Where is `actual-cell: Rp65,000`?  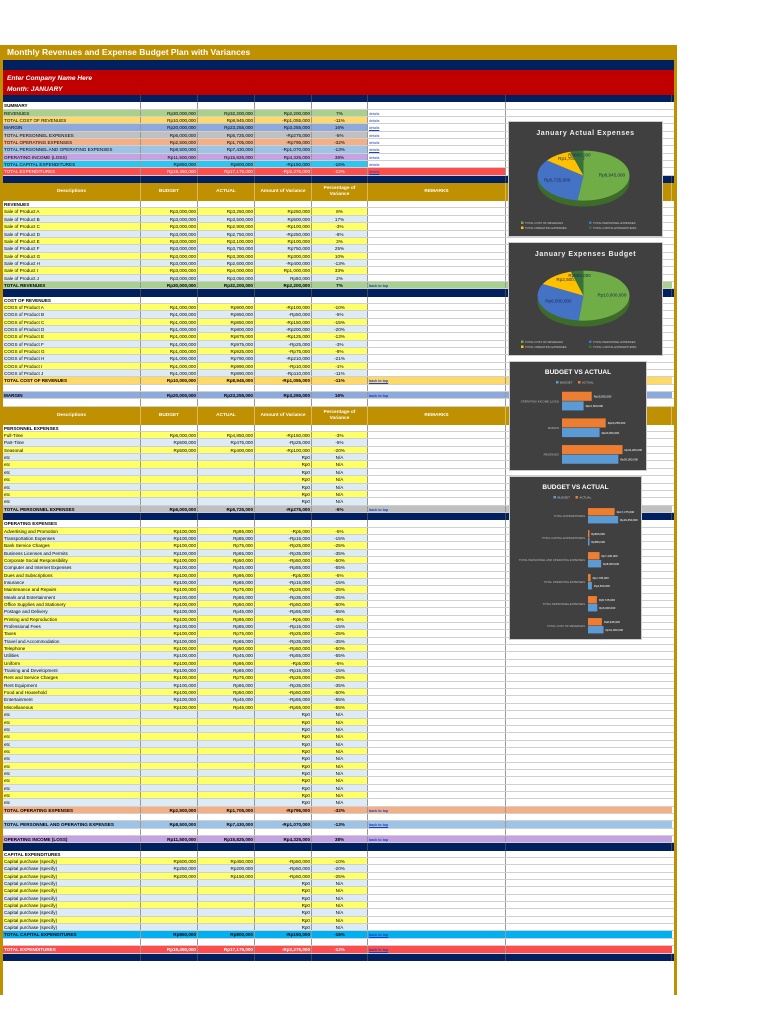
actual-cell: Rp65,000 is located at coordinates (226, 685).